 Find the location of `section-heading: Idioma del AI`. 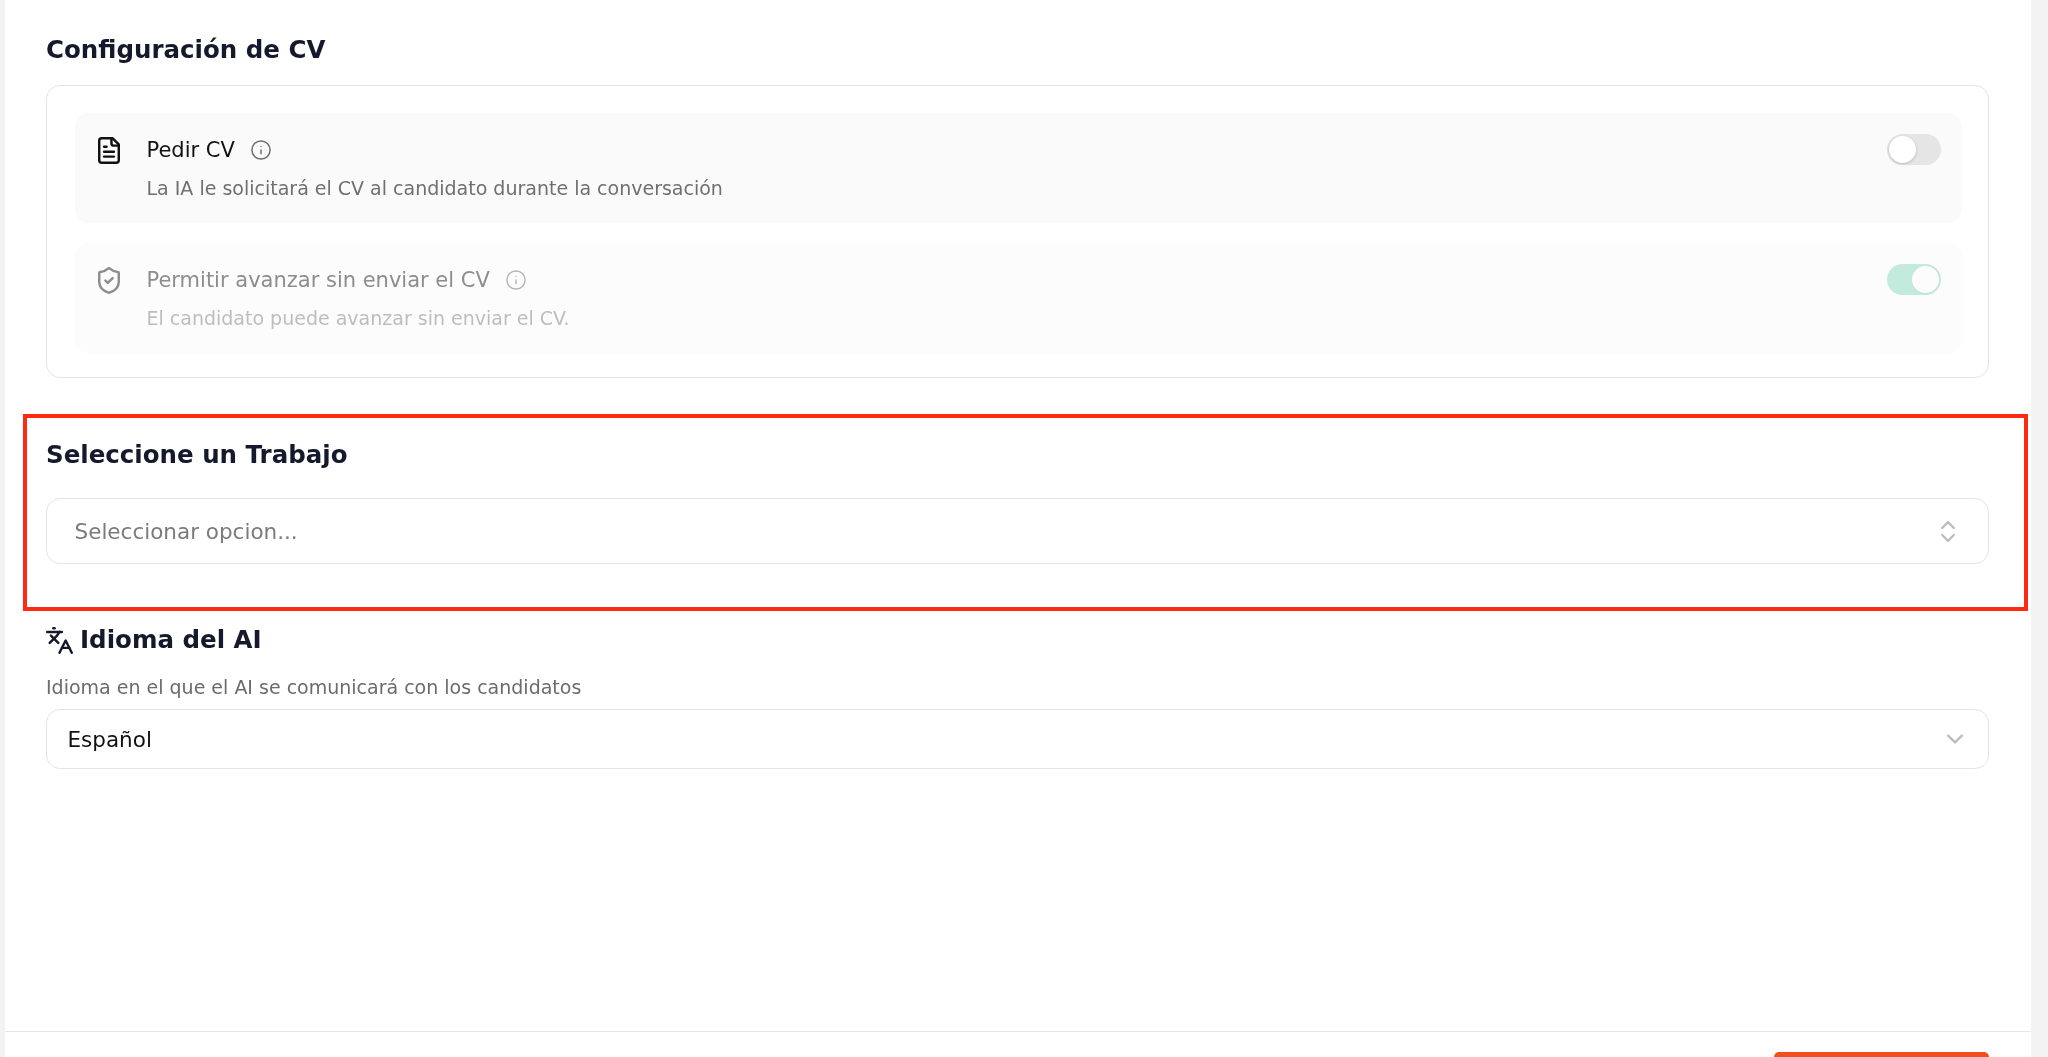

section-heading: Idioma del AI is located at coordinates (171, 640).